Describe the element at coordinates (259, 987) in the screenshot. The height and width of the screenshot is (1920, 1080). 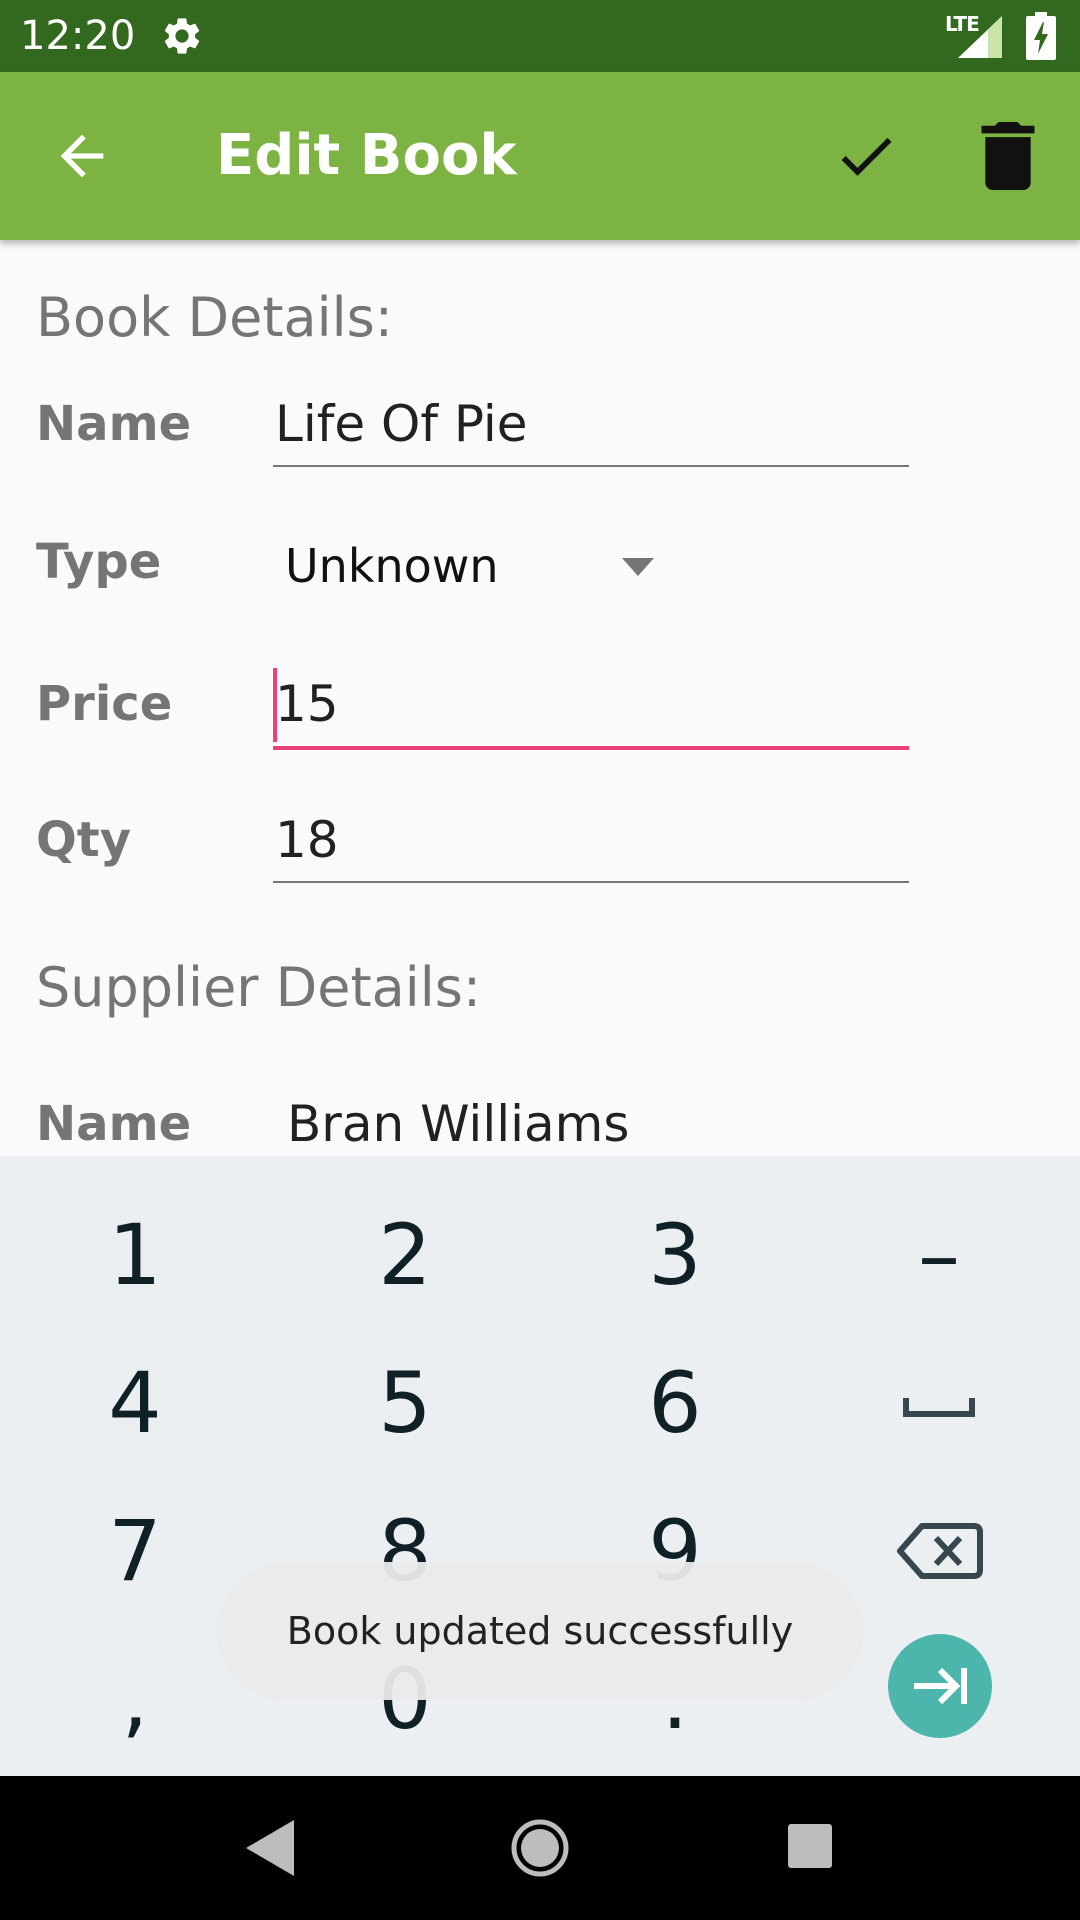
I see `supplier-details-header: Supplier Details:` at that location.